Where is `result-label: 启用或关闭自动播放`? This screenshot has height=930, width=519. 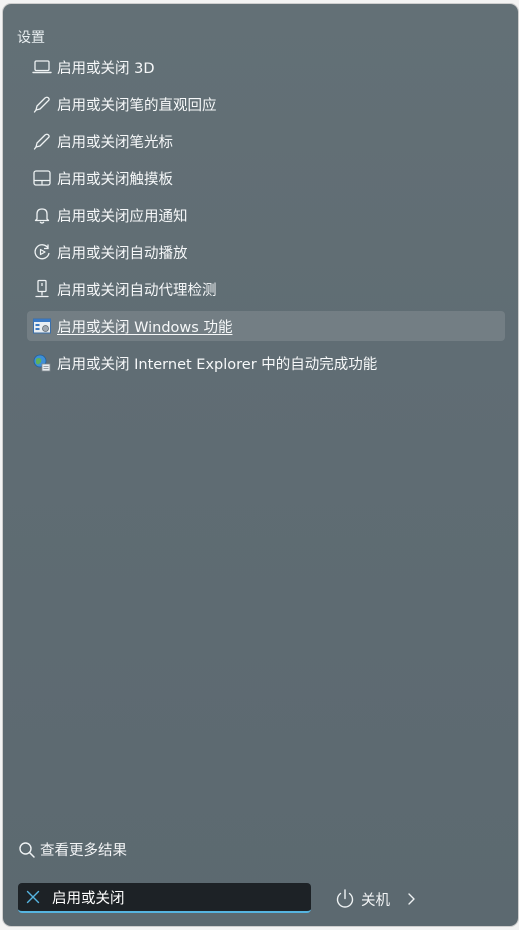 result-label: 启用或关闭自动播放 is located at coordinates (122, 253).